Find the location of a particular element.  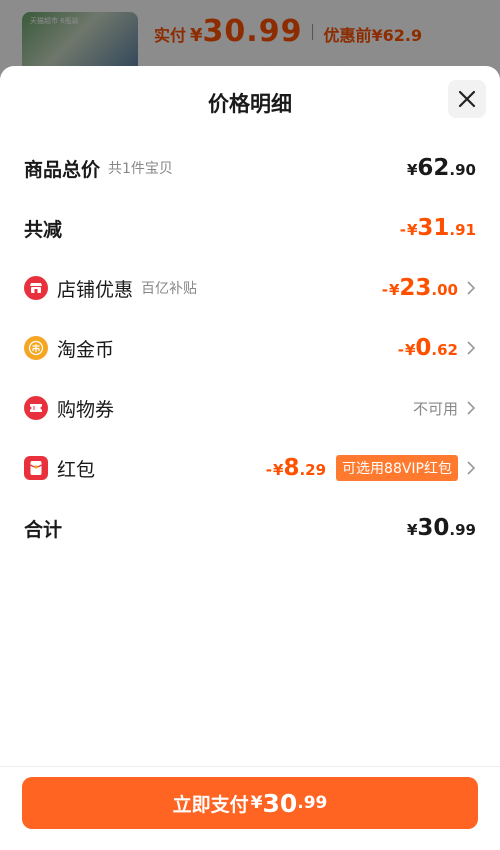

pay-now-button: 立即支付 ¥ 30 .99 is located at coordinates (250, 803).